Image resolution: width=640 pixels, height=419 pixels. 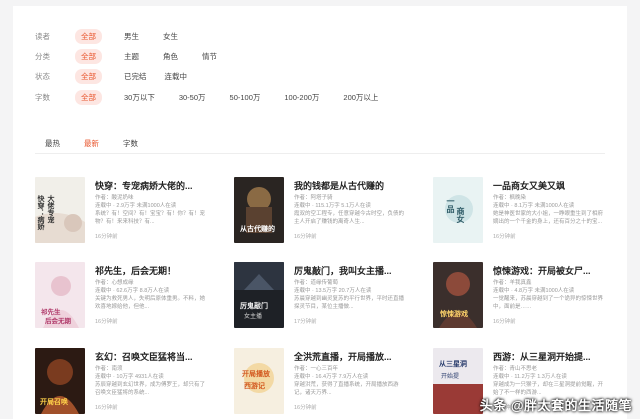 What do you see at coordinates (129, 377) in the screenshot?
I see `book-stats: 连载中 · 10万字 4931人在读` at bounding box center [129, 377].